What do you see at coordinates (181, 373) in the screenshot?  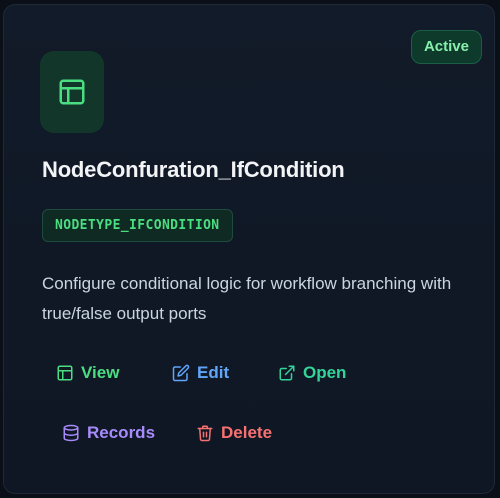 I see `edit-icon` at bounding box center [181, 373].